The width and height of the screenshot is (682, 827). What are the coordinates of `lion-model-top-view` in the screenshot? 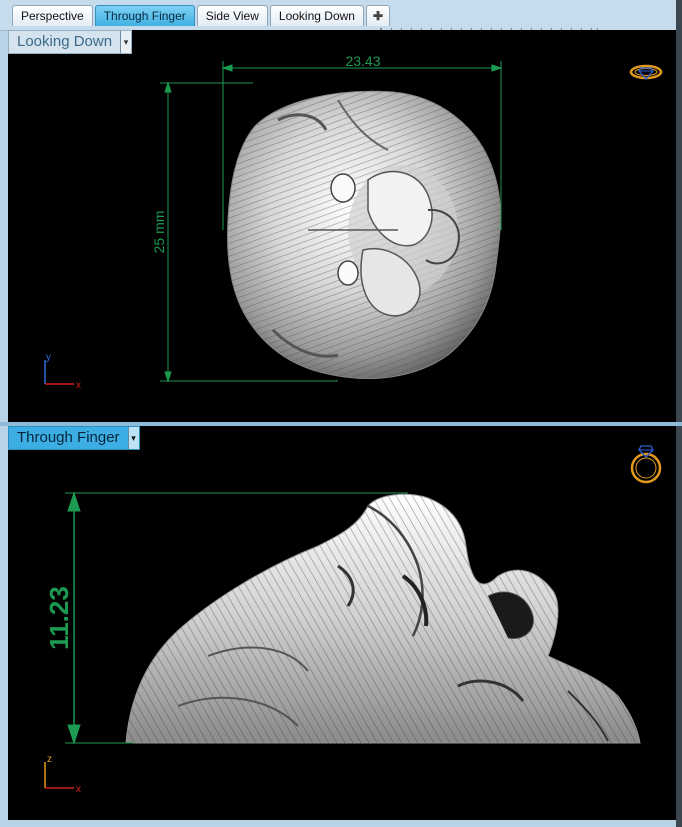 It's located at (364, 234).